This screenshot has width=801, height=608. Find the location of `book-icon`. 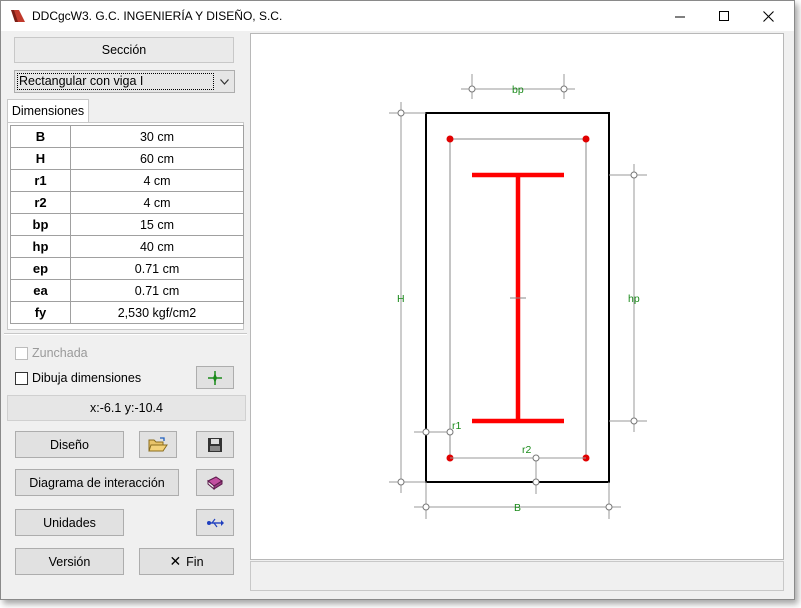

book-icon is located at coordinates (215, 482).